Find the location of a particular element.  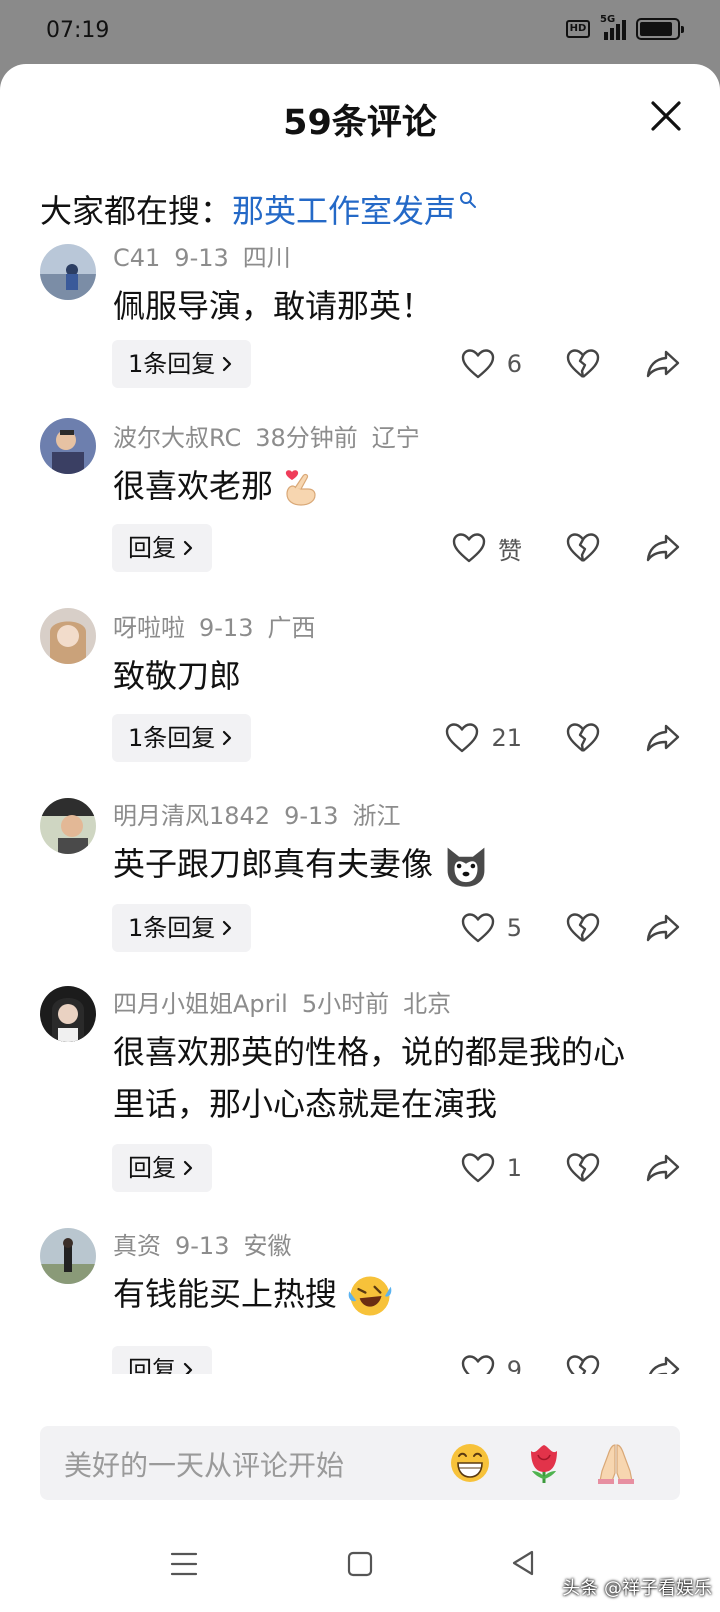

close-icon is located at coordinates (666, 116).